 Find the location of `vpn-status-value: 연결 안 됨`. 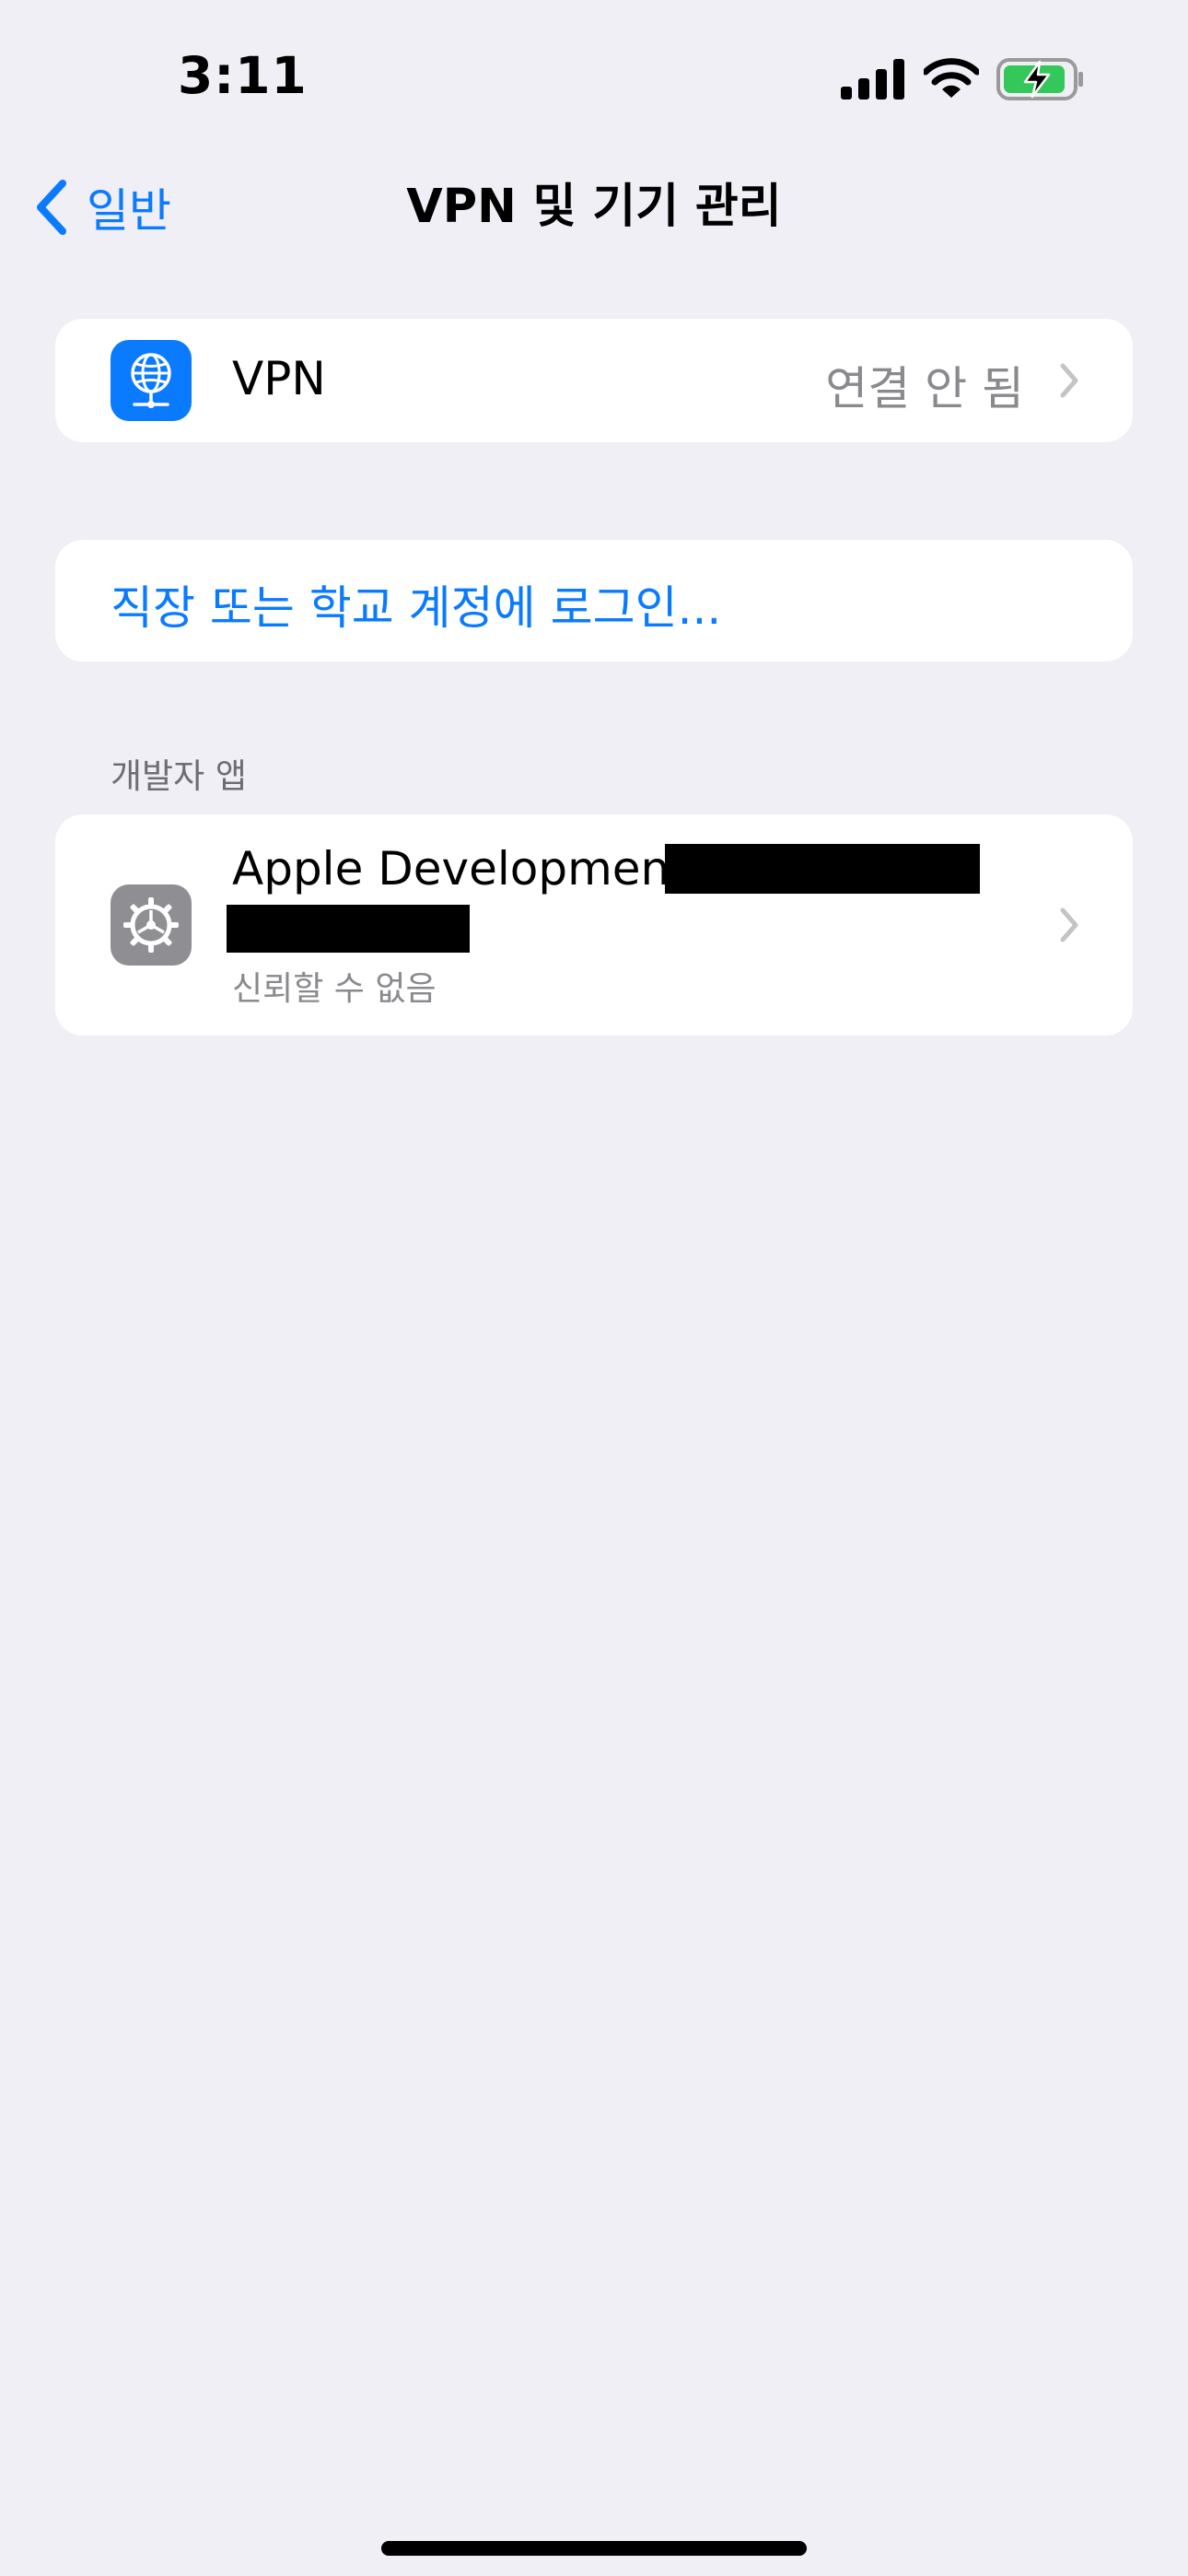

vpn-status-value: 연결 안 됨 is located at coordinates (924, 389).